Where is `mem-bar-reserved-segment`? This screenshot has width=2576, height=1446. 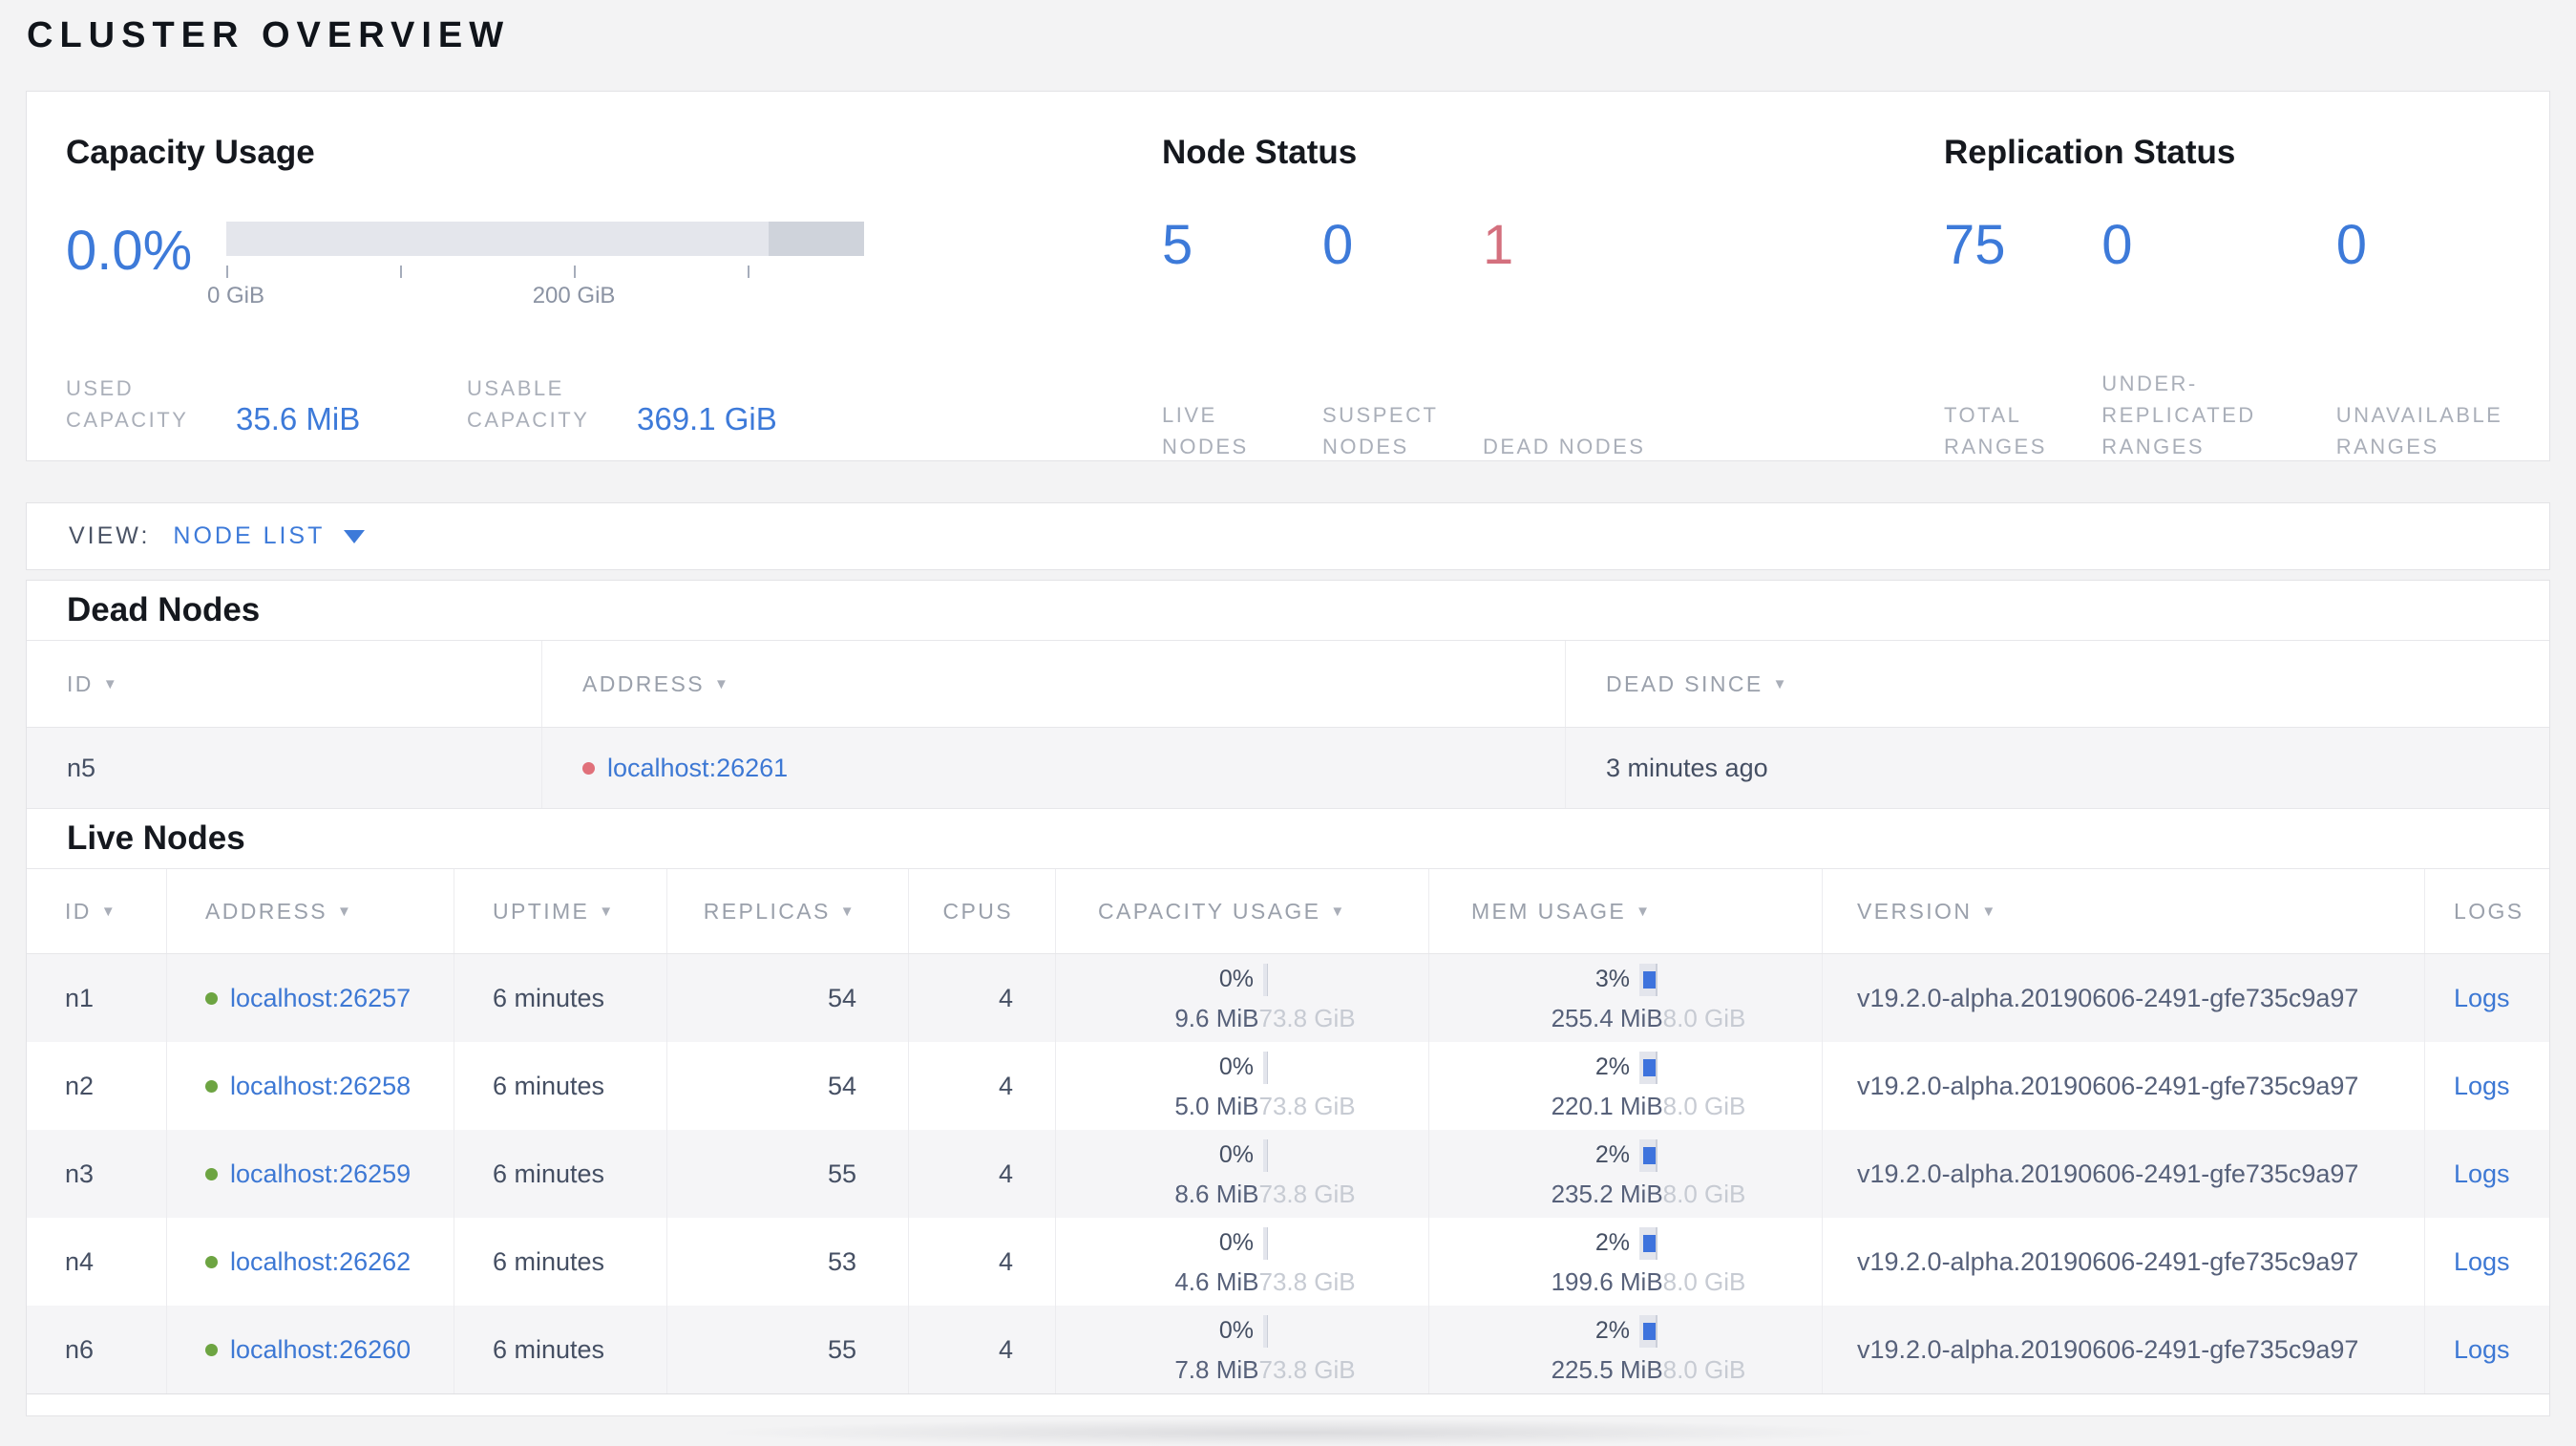
mem-bar-reserved-segment is located at coordinates (1657, 1155).